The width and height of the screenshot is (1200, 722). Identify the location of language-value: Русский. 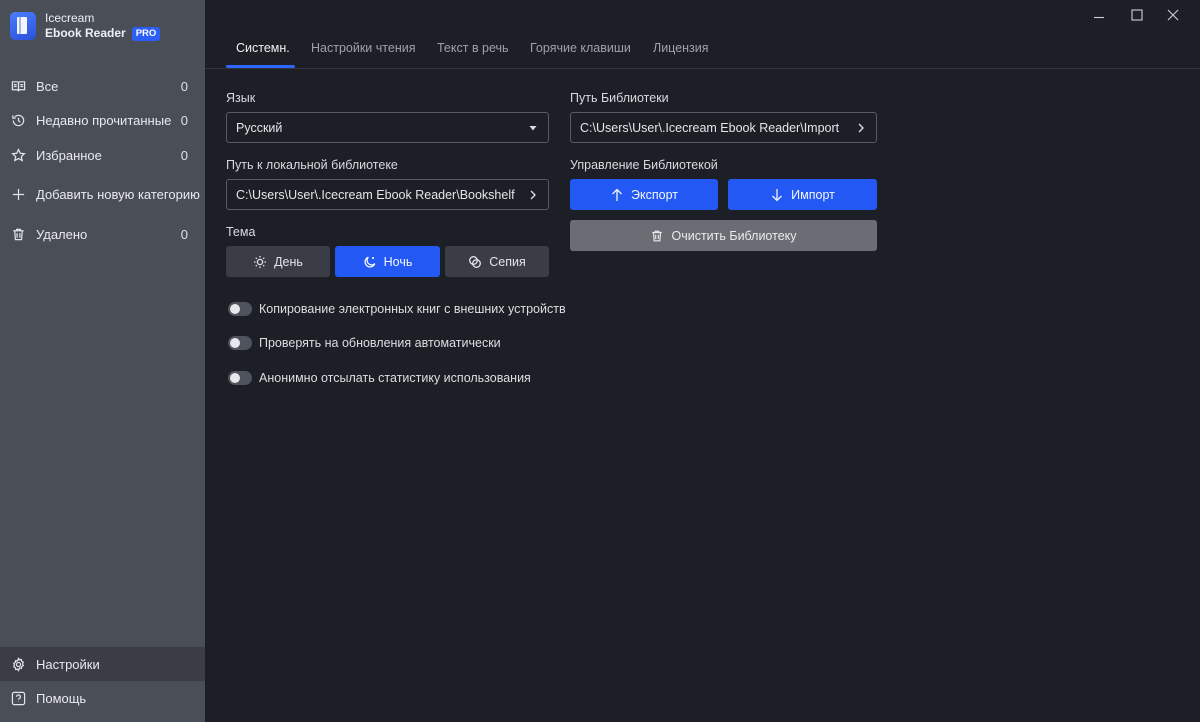
(259, 127).